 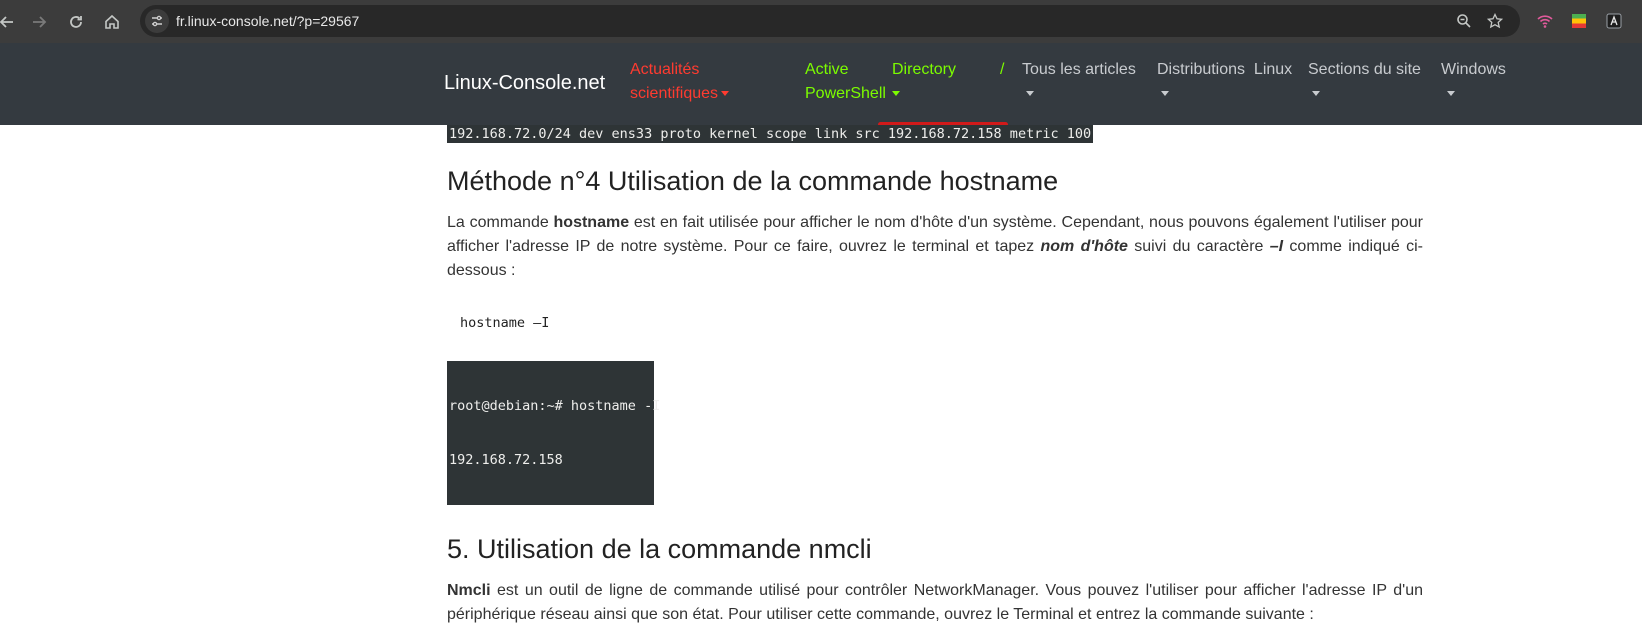 What do you see at coordinates (659, 549) in the screenshot?
I see `heading-section-5: 5. Utilisation de la commande nmcli` at bounding box center [659, 549].